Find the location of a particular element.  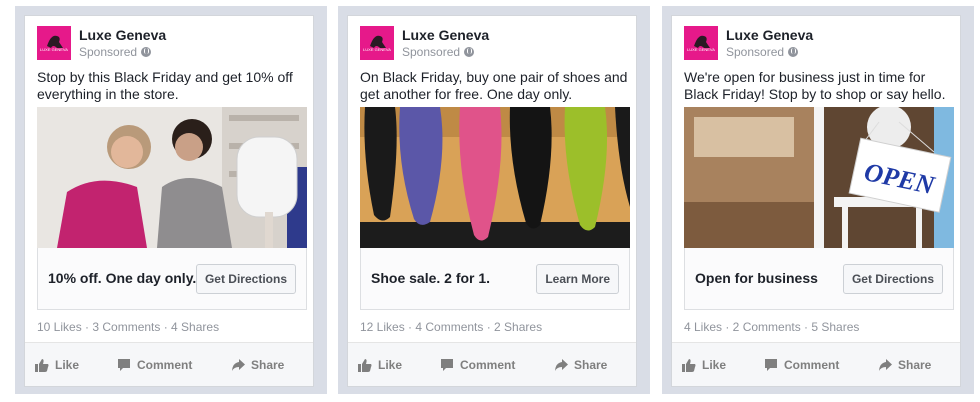

engagement-stats: 4 Likes · 2 Comments · 5 Shares is located at coordinates (771, 327).